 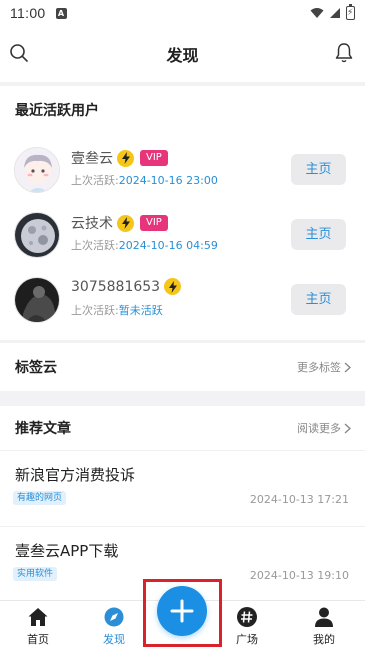 I want to click on tab-discover: 发现, so click(x=114, y=625).